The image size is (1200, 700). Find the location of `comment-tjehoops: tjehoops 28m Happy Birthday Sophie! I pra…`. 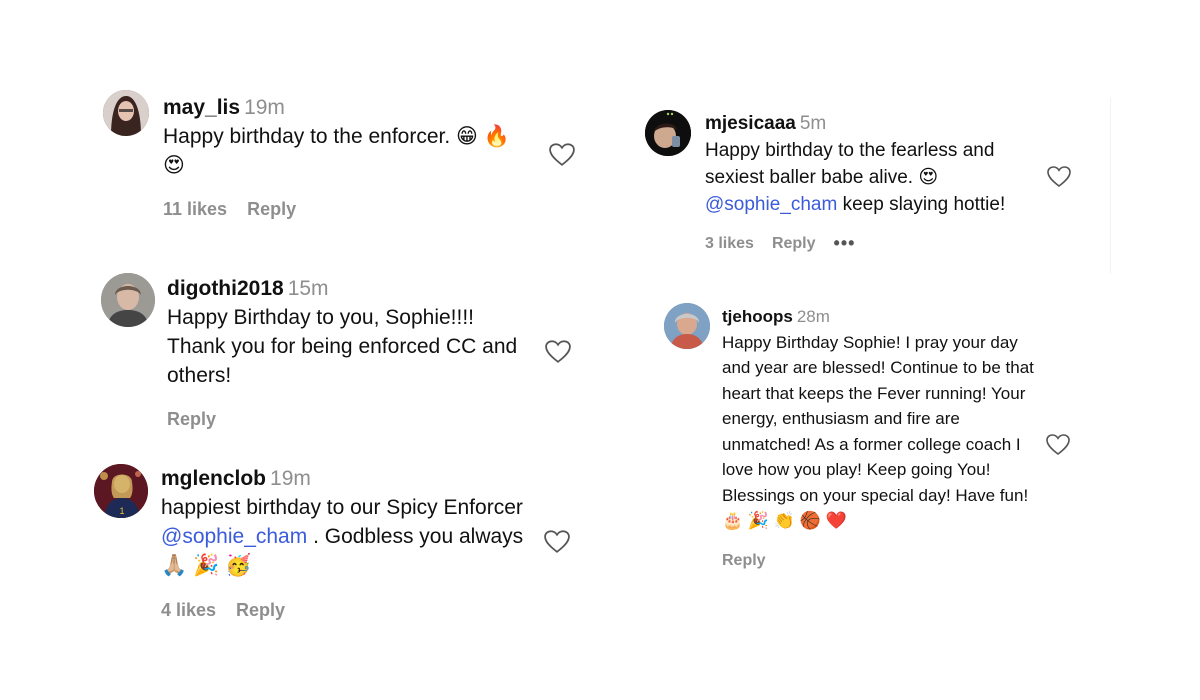

comment-tjehoops: tjehoops 28m Happy Birthday Sophie! I pra… is located at coordinates (853, 438).